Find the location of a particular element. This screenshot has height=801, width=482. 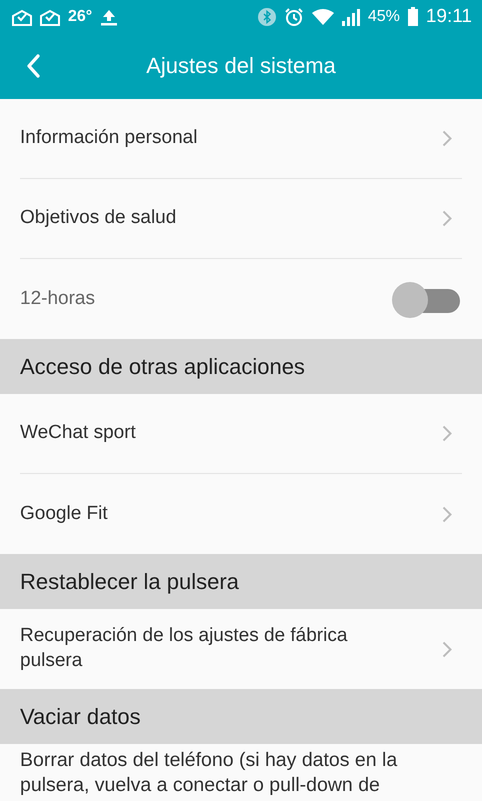

settings-row: WeChat sport is located at coordinates (241, 434).